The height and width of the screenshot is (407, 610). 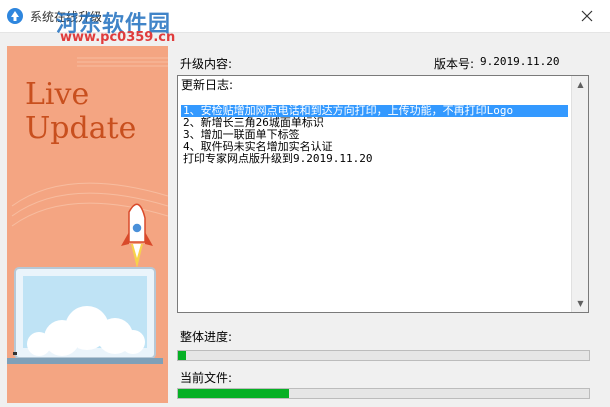 I want to click on log-line: 打印专家网点版升级到9.2019.11.20, so click(x=278, y=159).